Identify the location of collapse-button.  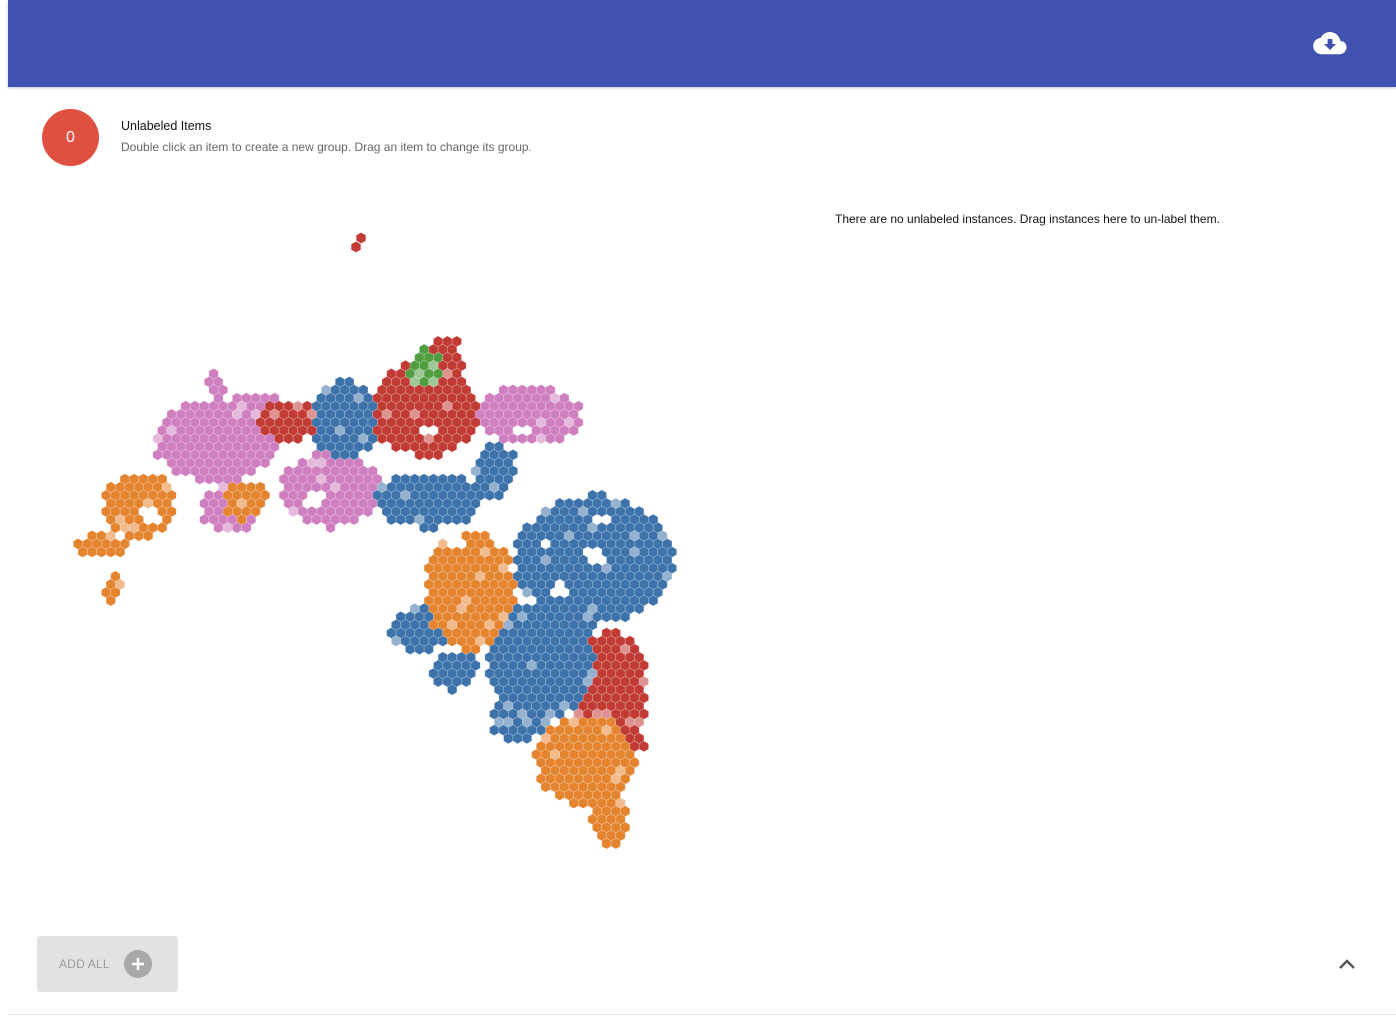
(1347, 964).